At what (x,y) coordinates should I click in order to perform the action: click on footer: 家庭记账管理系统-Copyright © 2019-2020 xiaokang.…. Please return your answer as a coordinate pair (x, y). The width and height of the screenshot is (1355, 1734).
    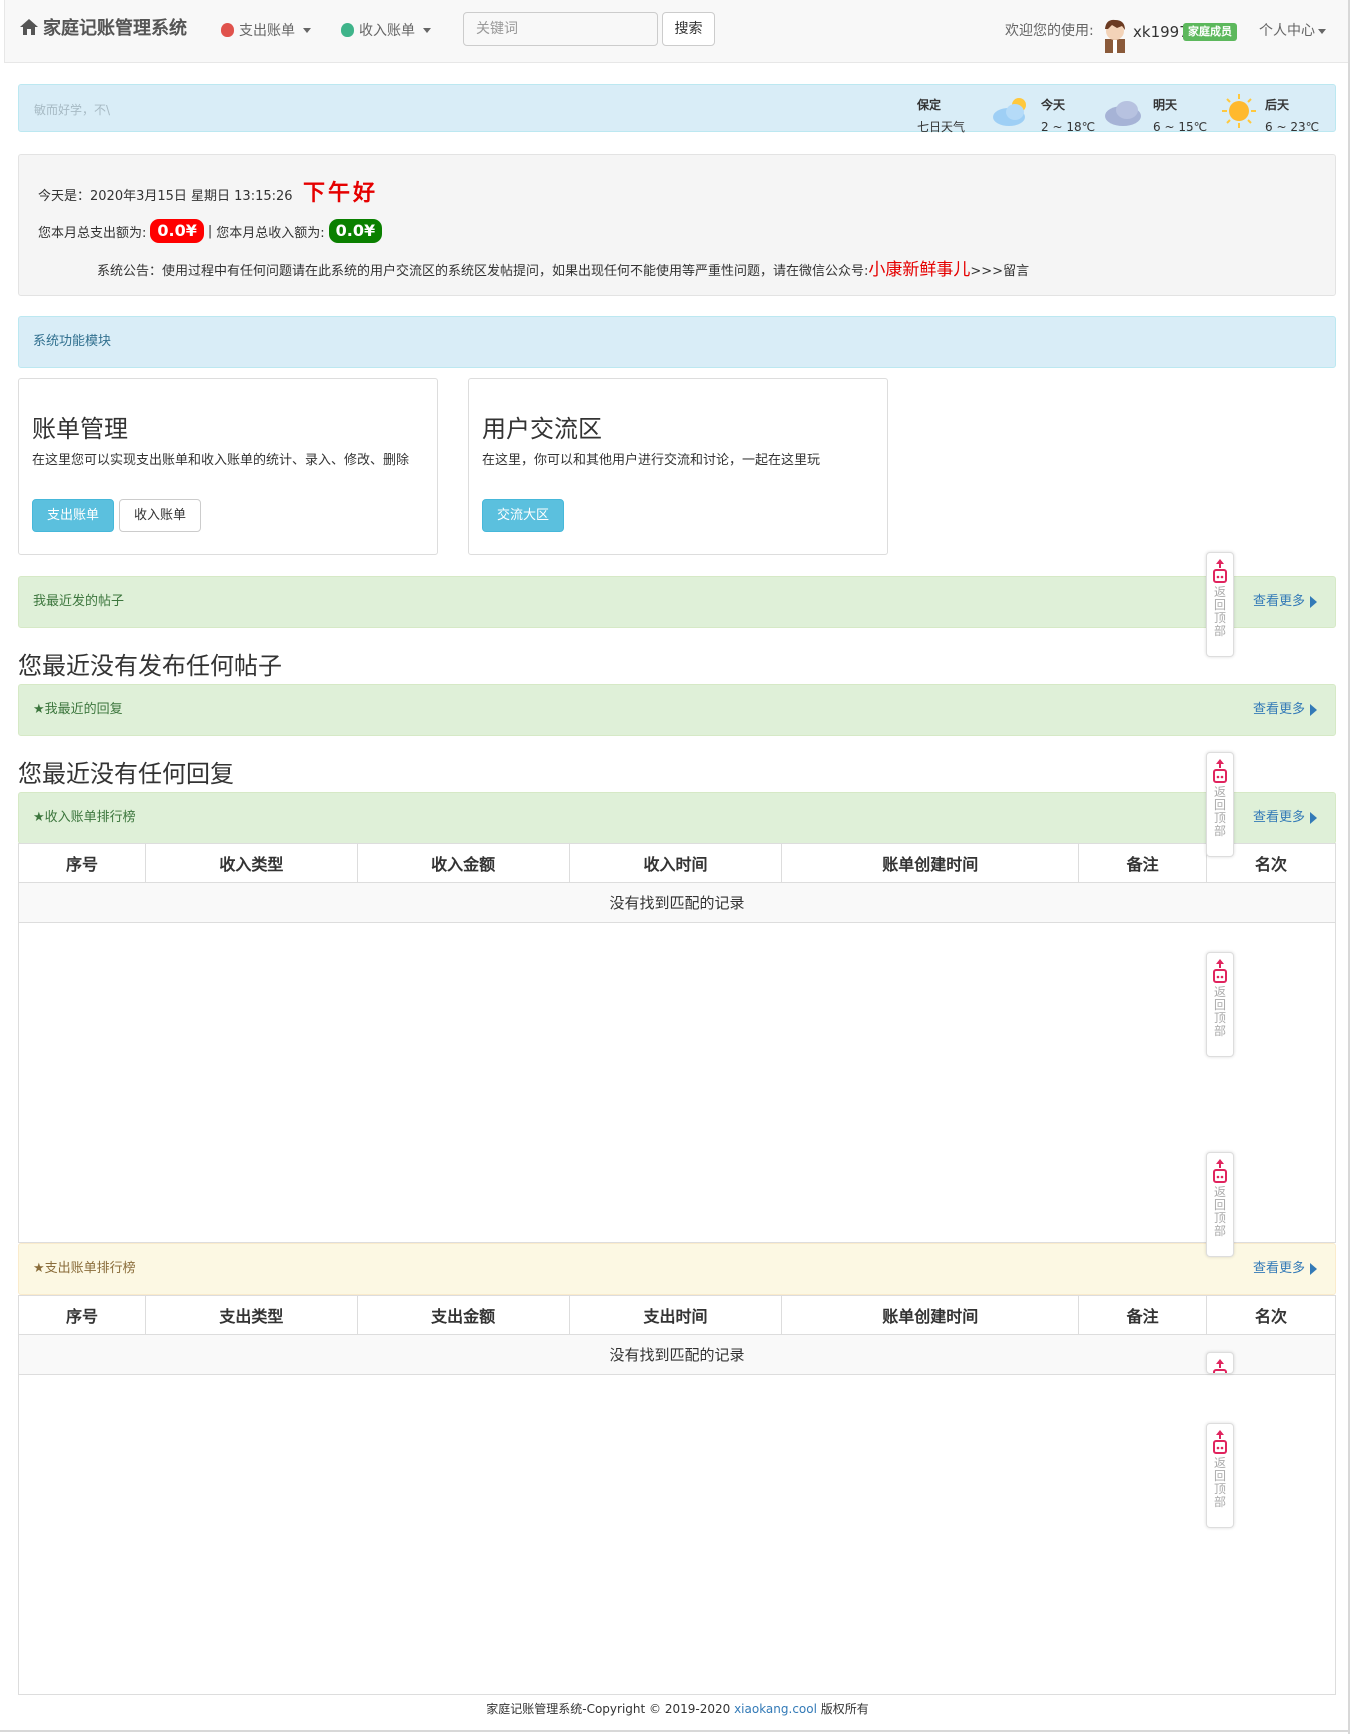
    Looking at the image, I should click on (677, 1708).